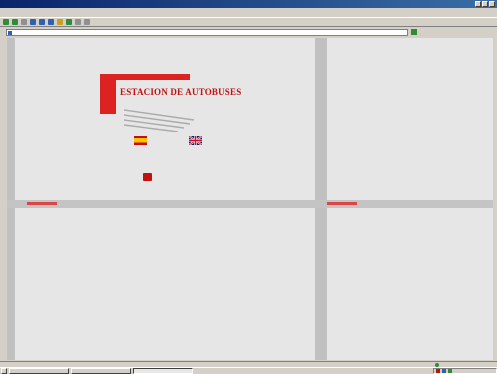 This screenshot has width=497, height=374. I want to click on page-icon, so click(10, 32).